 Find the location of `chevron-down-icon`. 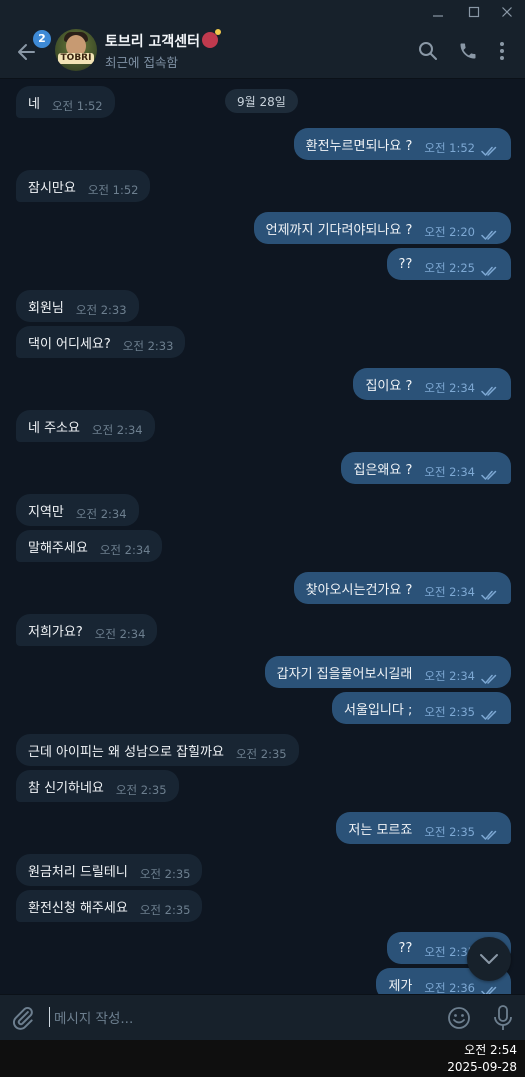

chevron-down-icon is located at coordinates (489, 959).